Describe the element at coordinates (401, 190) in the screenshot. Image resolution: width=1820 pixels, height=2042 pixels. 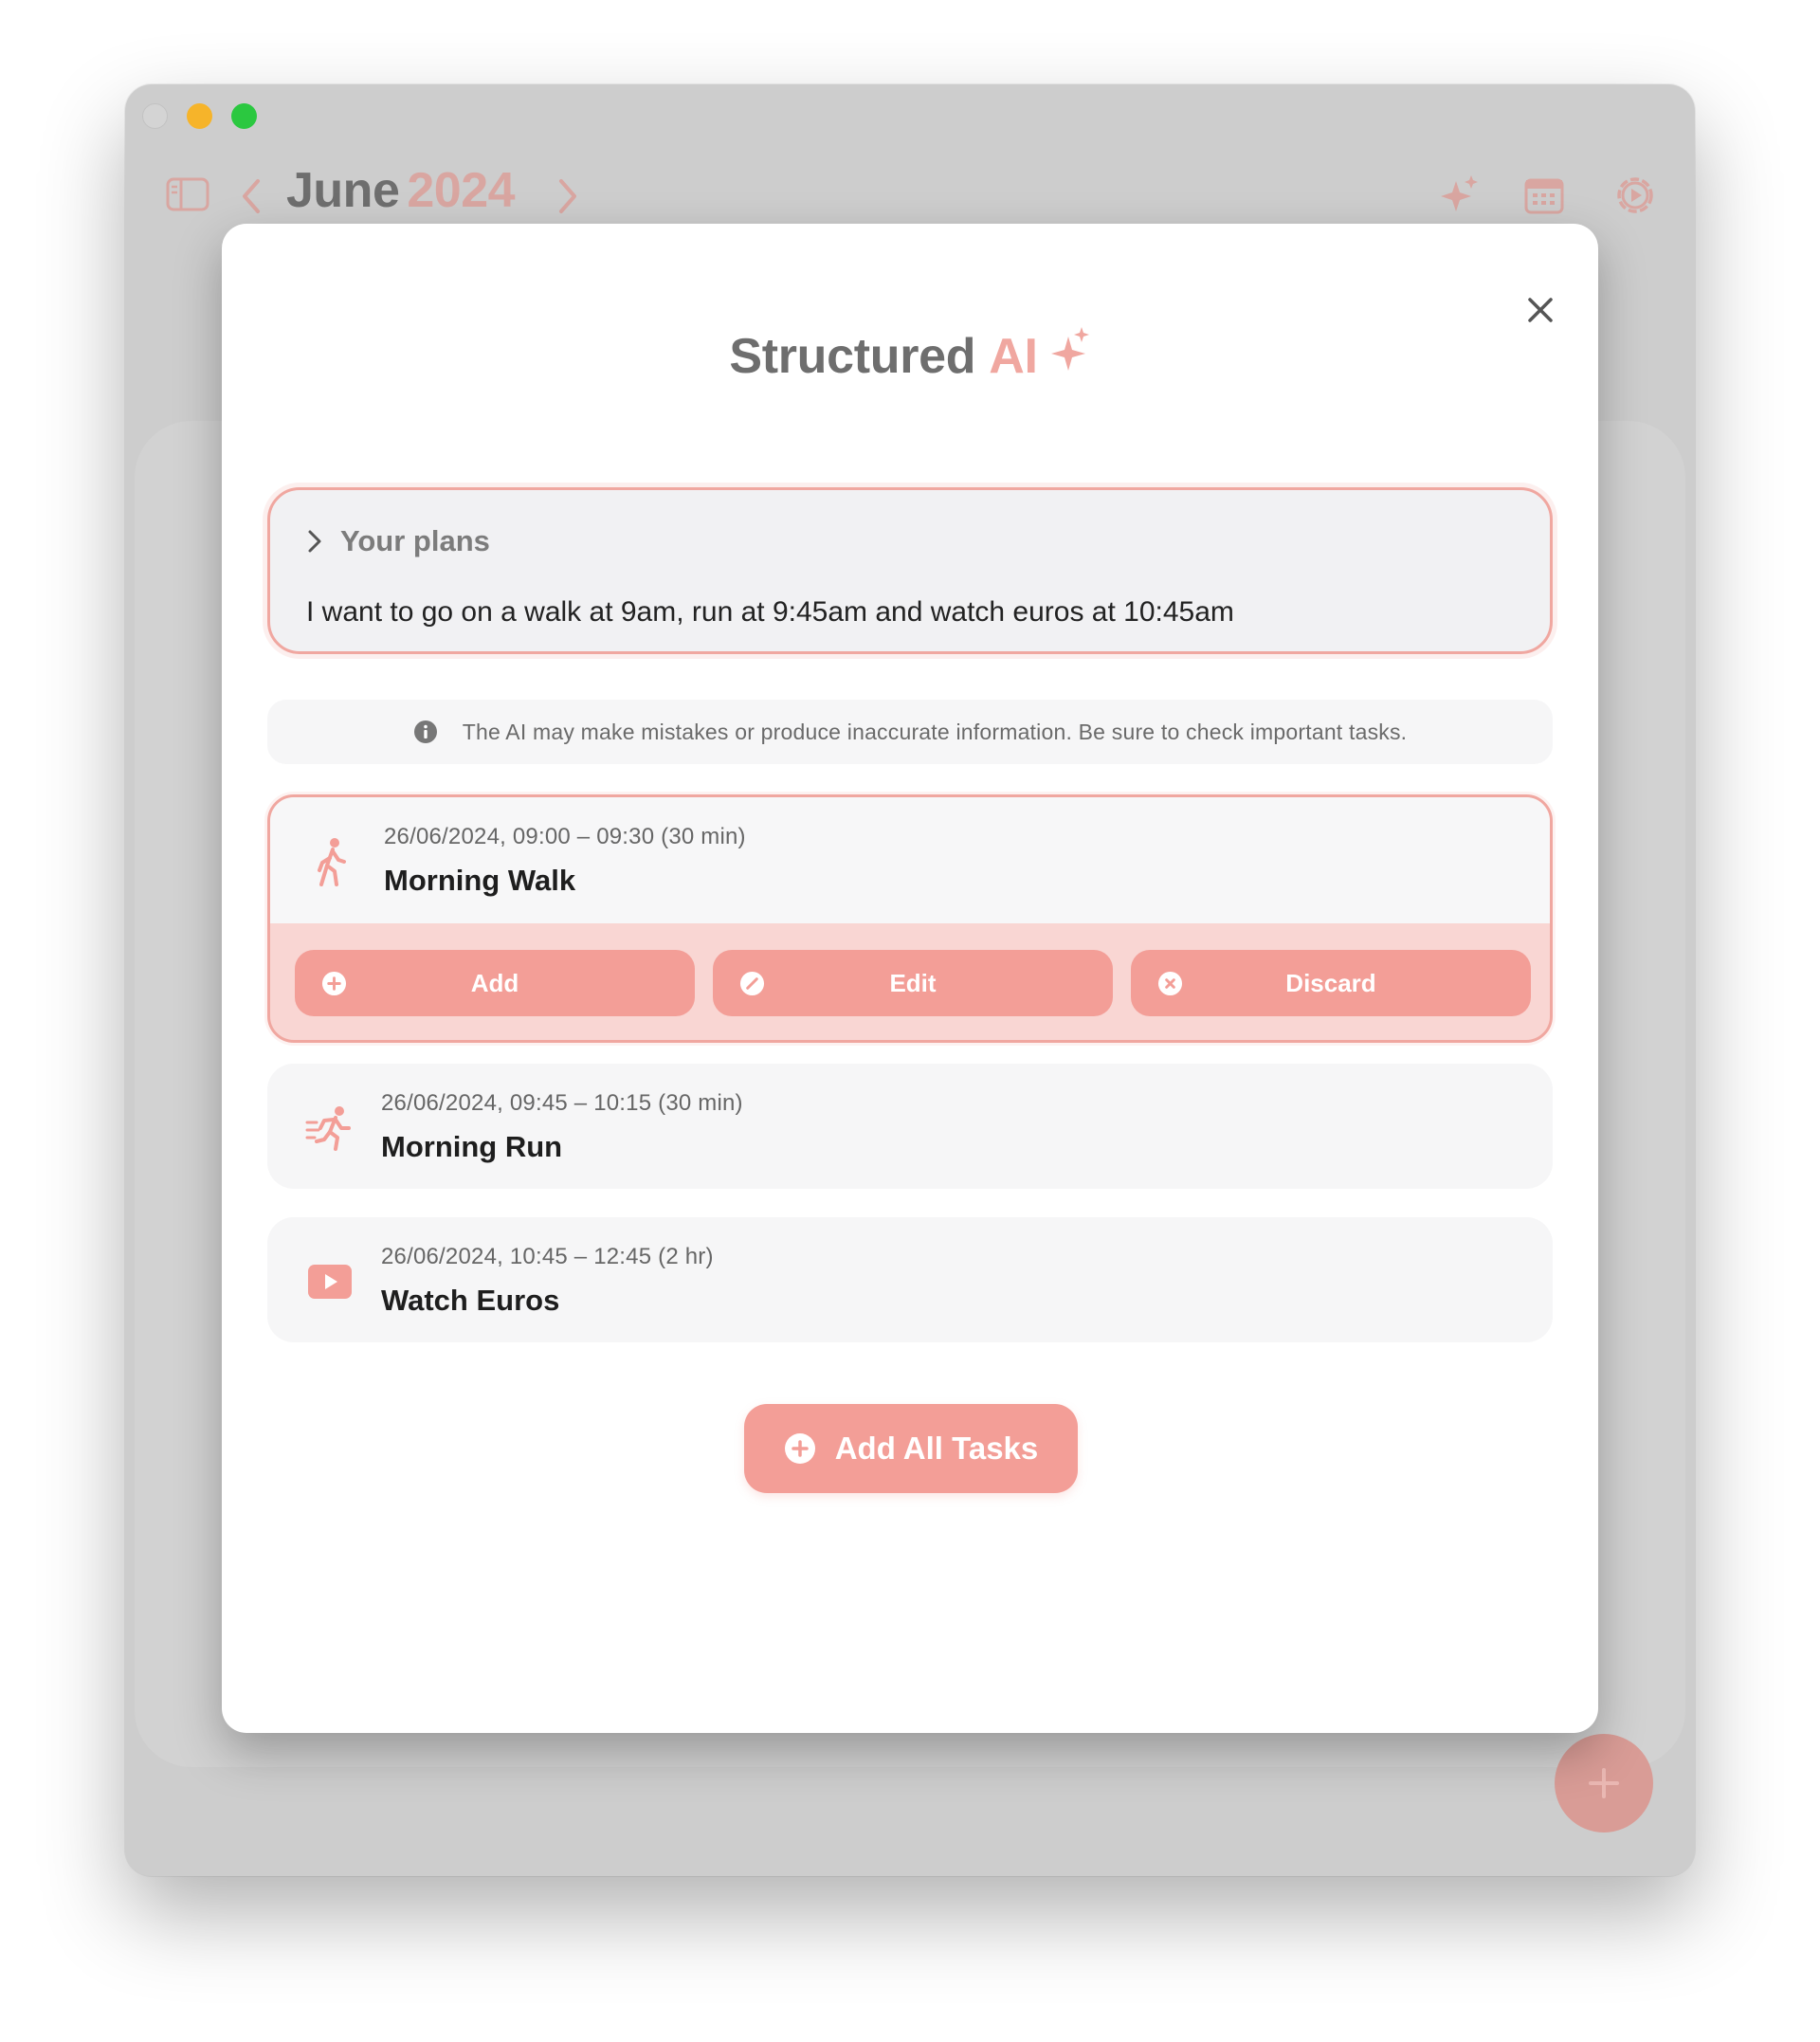
I see `month-title: June 2024` at that location.